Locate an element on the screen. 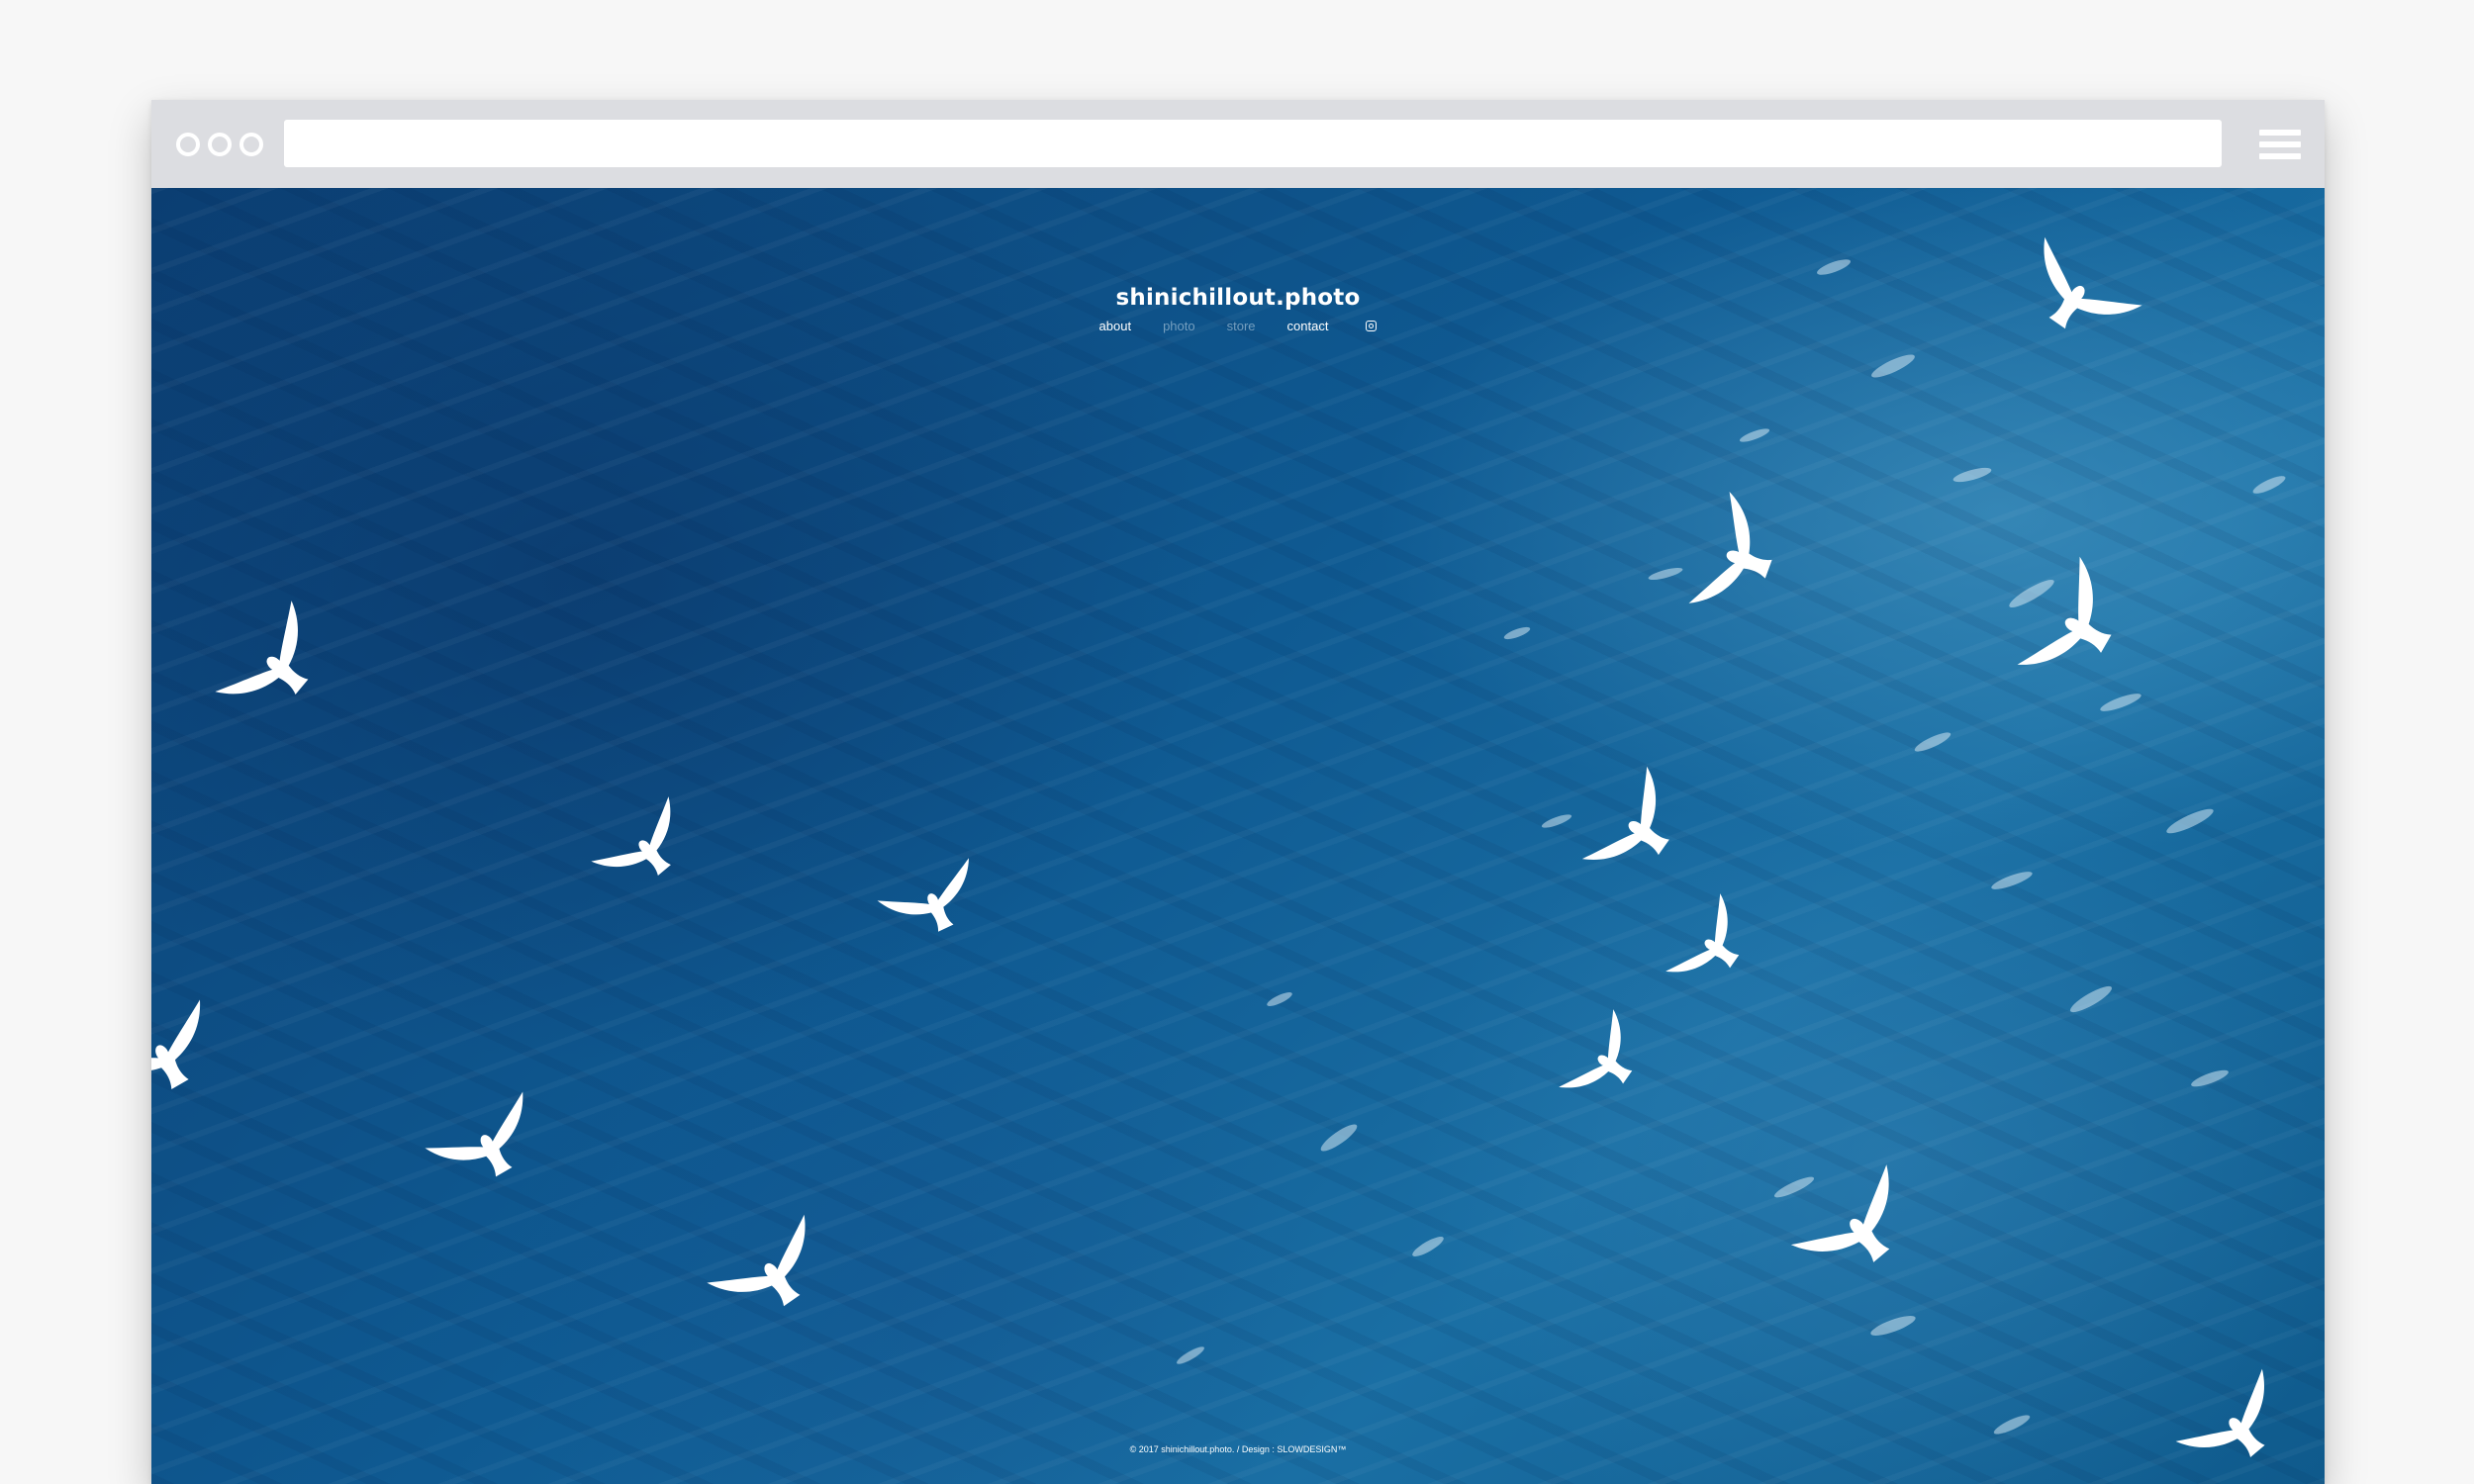 The height and width of the screenshot is (1484, 2474). address-bar is located at coordinates (1253, 143).